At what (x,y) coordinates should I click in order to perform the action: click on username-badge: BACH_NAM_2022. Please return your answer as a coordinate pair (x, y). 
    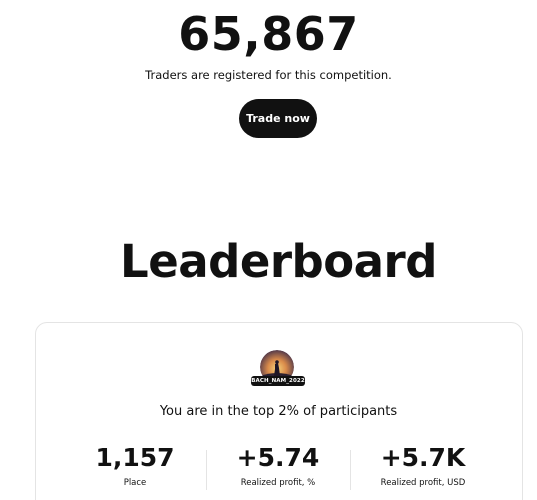
    Looking at the image, I should click on (278, 381).